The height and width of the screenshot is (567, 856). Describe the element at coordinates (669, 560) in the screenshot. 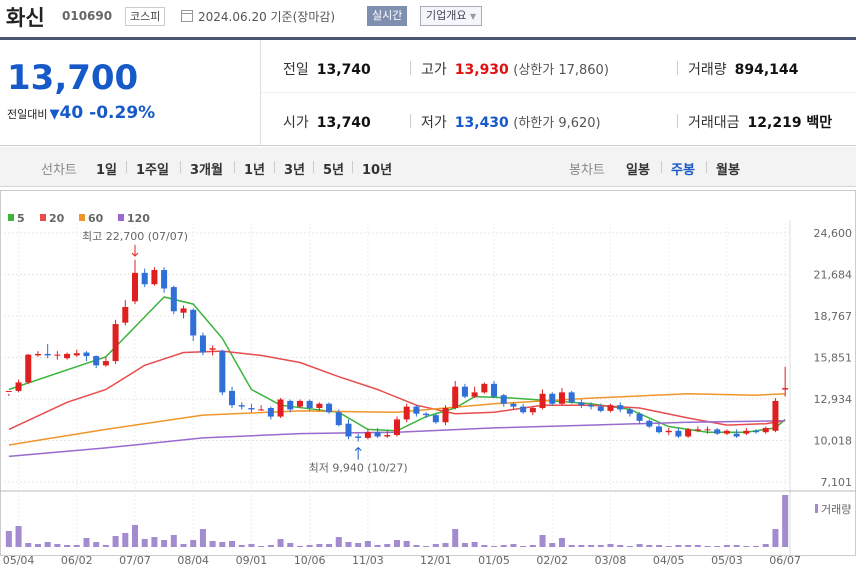

I see `x-tick-label: 04/05` at that location.